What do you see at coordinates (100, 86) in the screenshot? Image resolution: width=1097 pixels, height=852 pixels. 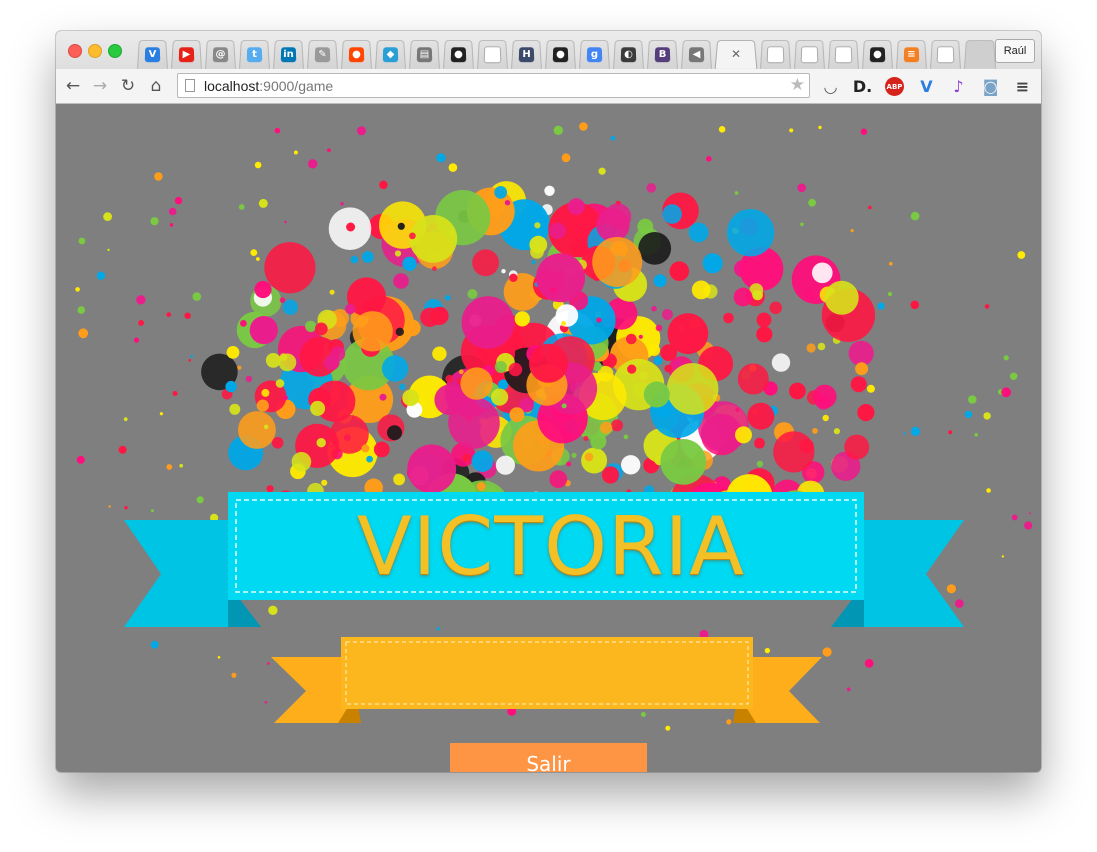 I see `forward-arrow-icon: →` at bounding box center [100, 86].